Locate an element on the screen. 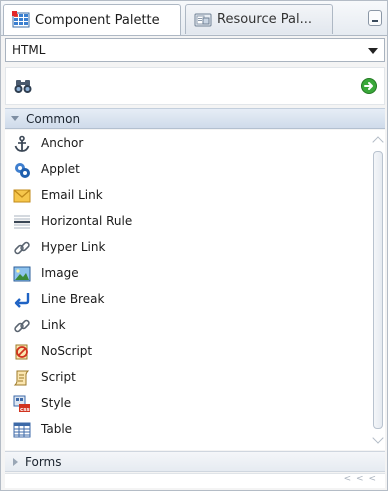 Image resolution: width=388 pixels, height=491 pixels. list-item-label: Email Link is located at coordinates (72, 195).